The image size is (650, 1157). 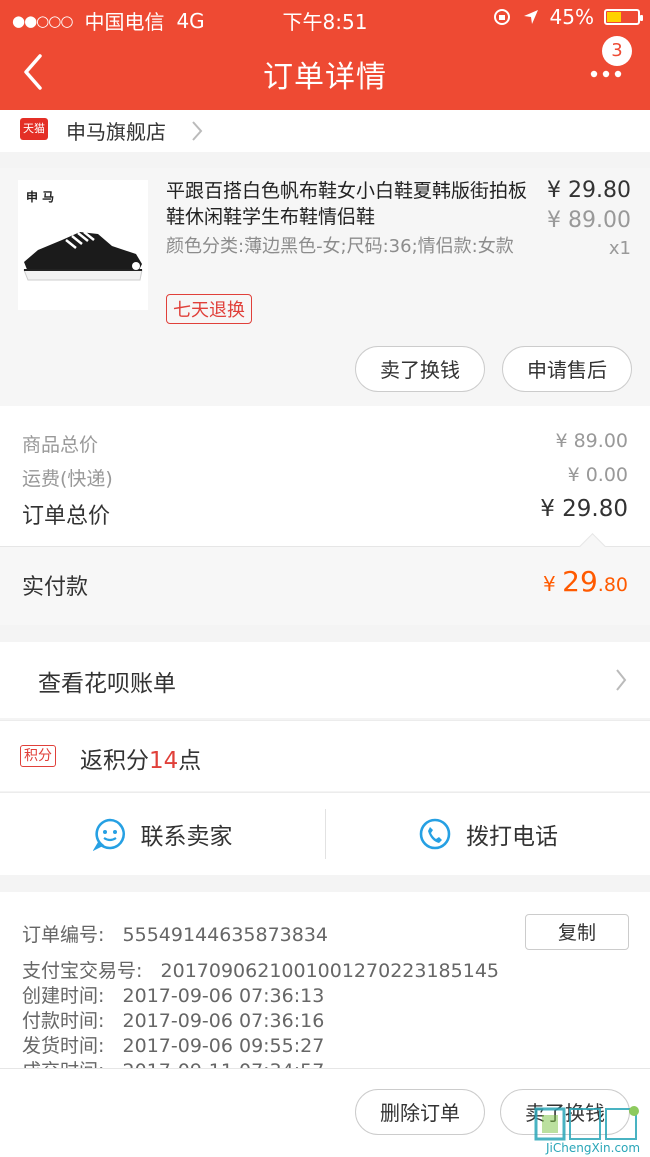 What do you see at coordinates (175, 935) in the screenshot?
I see `order-number: 订单编号: 55549144635873834` at bounding box center [175, 935].